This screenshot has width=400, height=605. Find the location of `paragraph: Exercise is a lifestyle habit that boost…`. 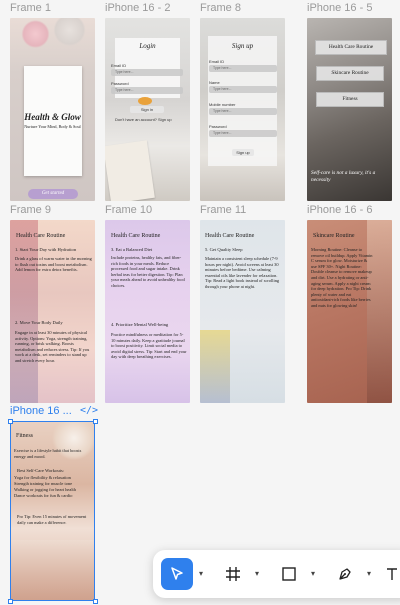

paragraph: Exercise is a lifestyle habit that boost… is located at coordinates (48, 453).